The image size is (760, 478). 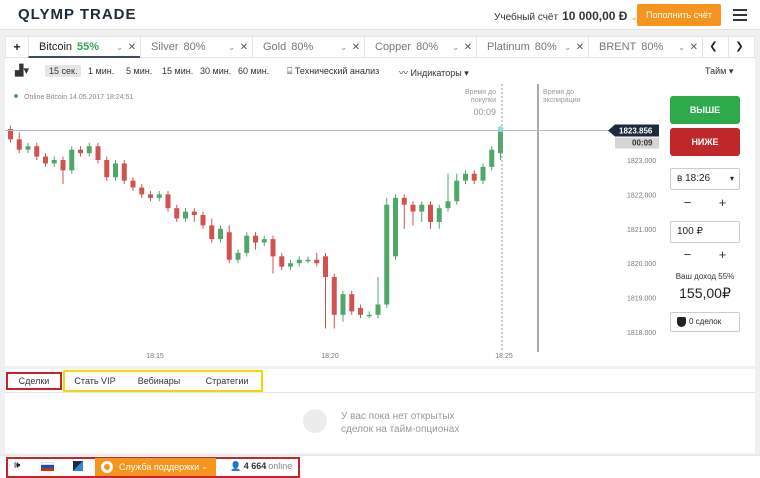 What do you see at coordinates (84, 47) in the screenshot?
I see `tab-bitcoin: Bitcoin 55% ⌄ ✕` at bounding box center [84, 47].